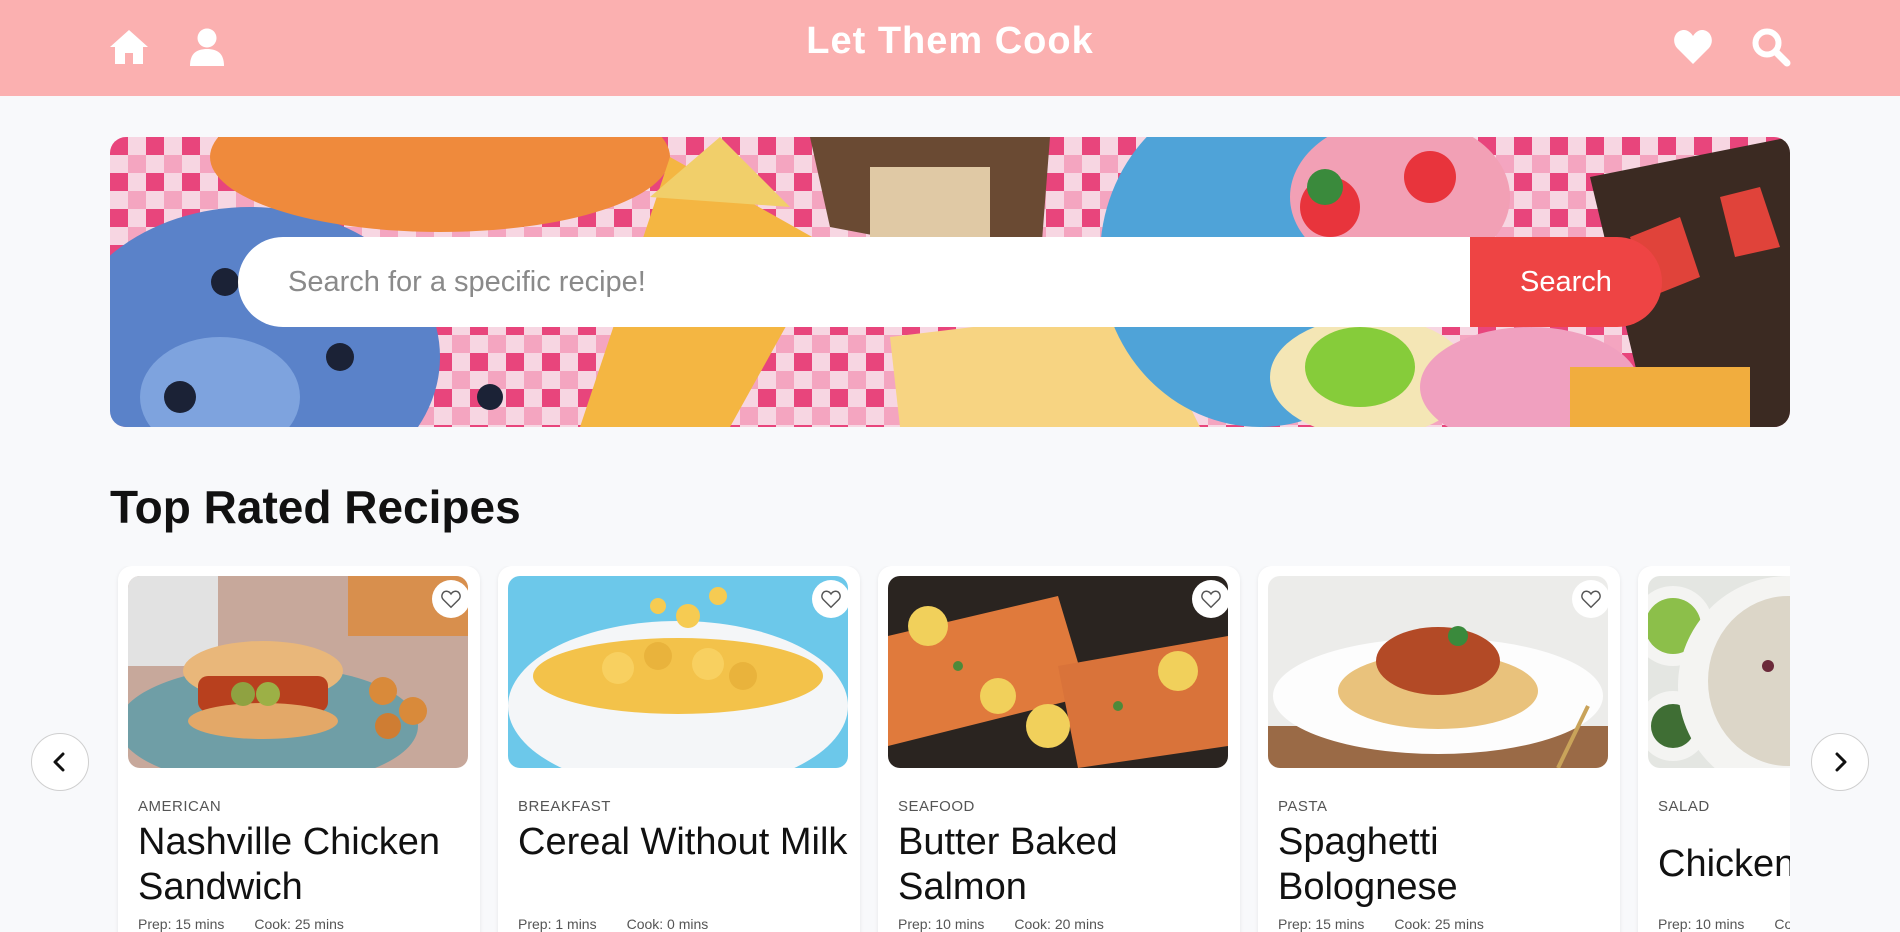  I want to click on search-bar: Search, so click(950, 282).